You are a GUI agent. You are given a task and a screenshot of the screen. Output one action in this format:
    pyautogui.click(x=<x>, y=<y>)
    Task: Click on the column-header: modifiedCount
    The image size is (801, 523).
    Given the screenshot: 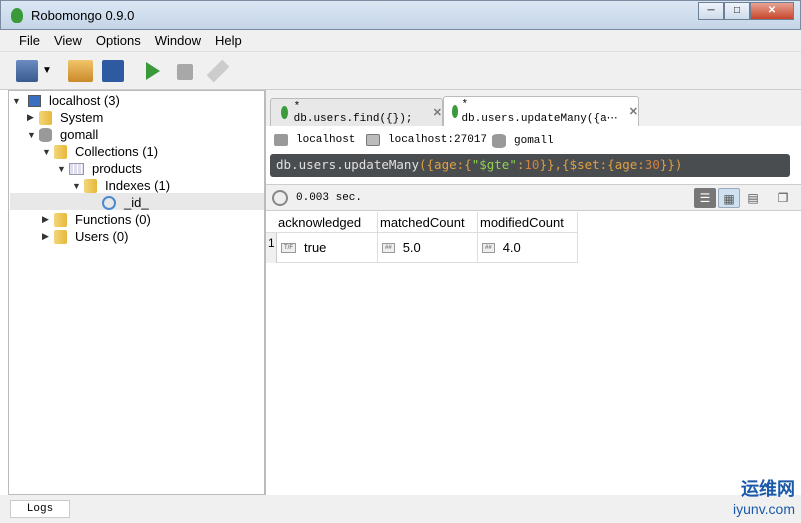 What is the action you would take?
    pyautogui.click(x=528, y=222)
    